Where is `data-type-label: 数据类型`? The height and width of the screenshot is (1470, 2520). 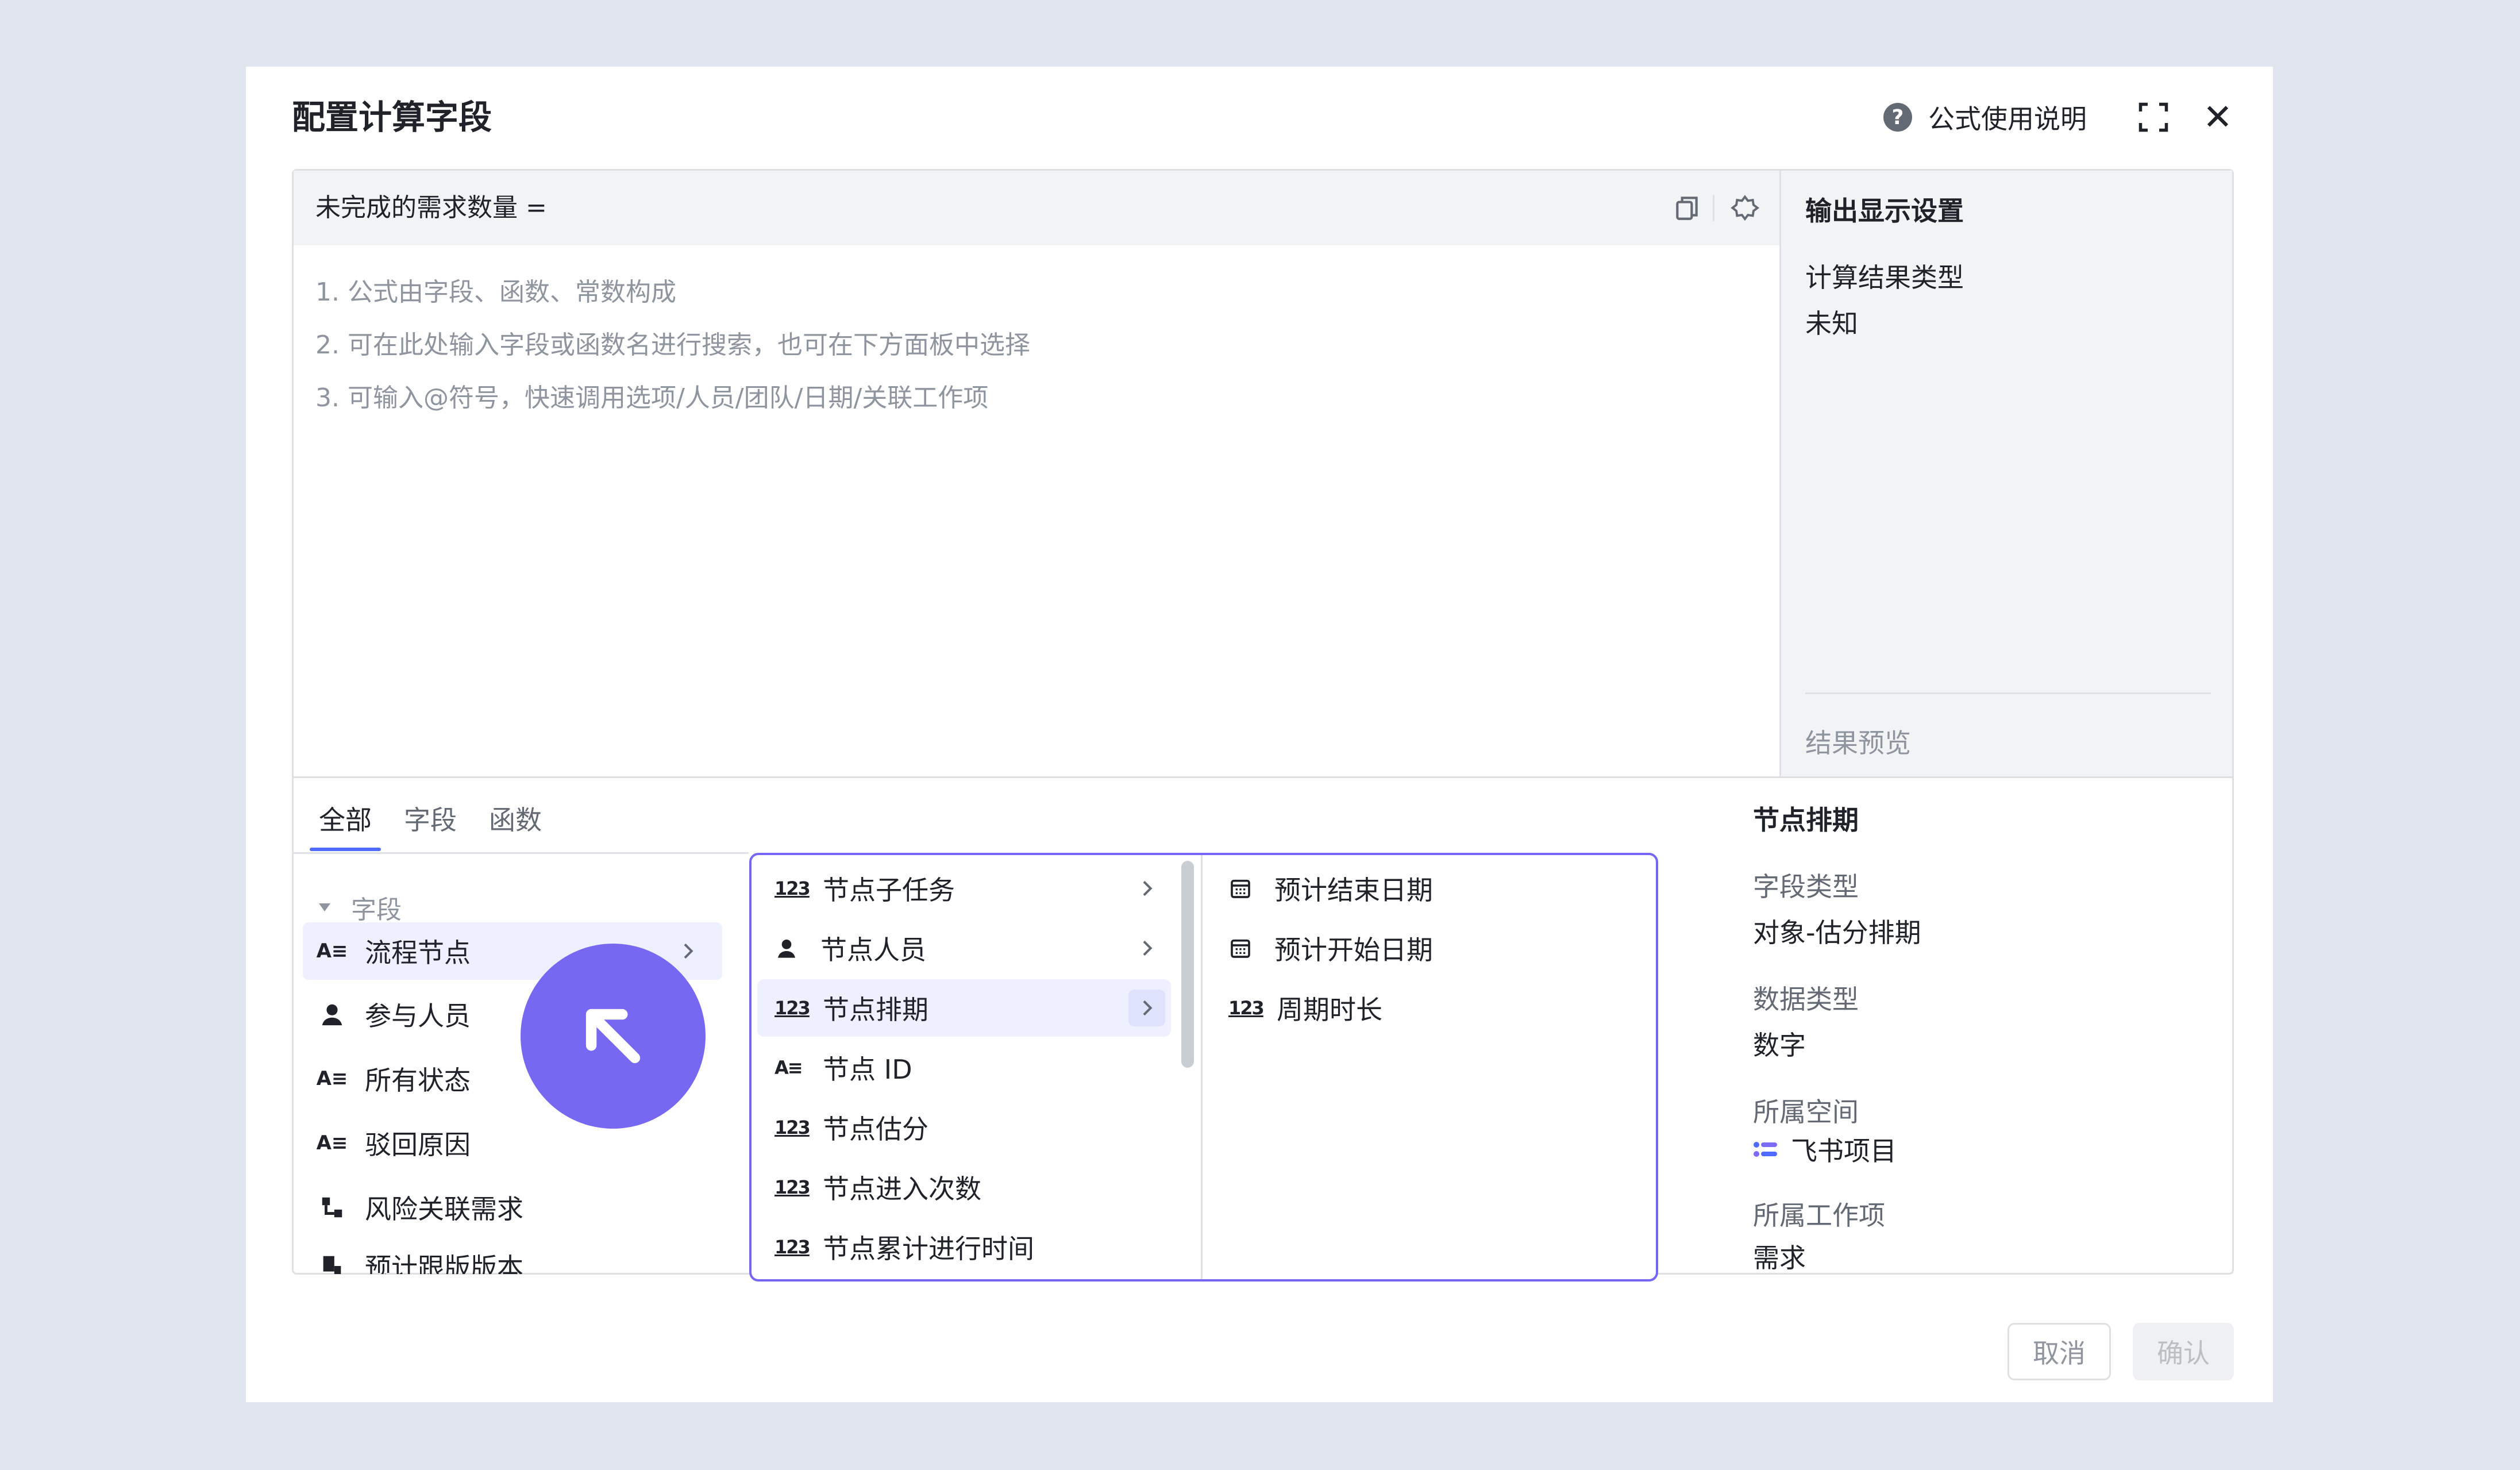 data-type-label: 数据类型 is located at coordinates (1806, 999).